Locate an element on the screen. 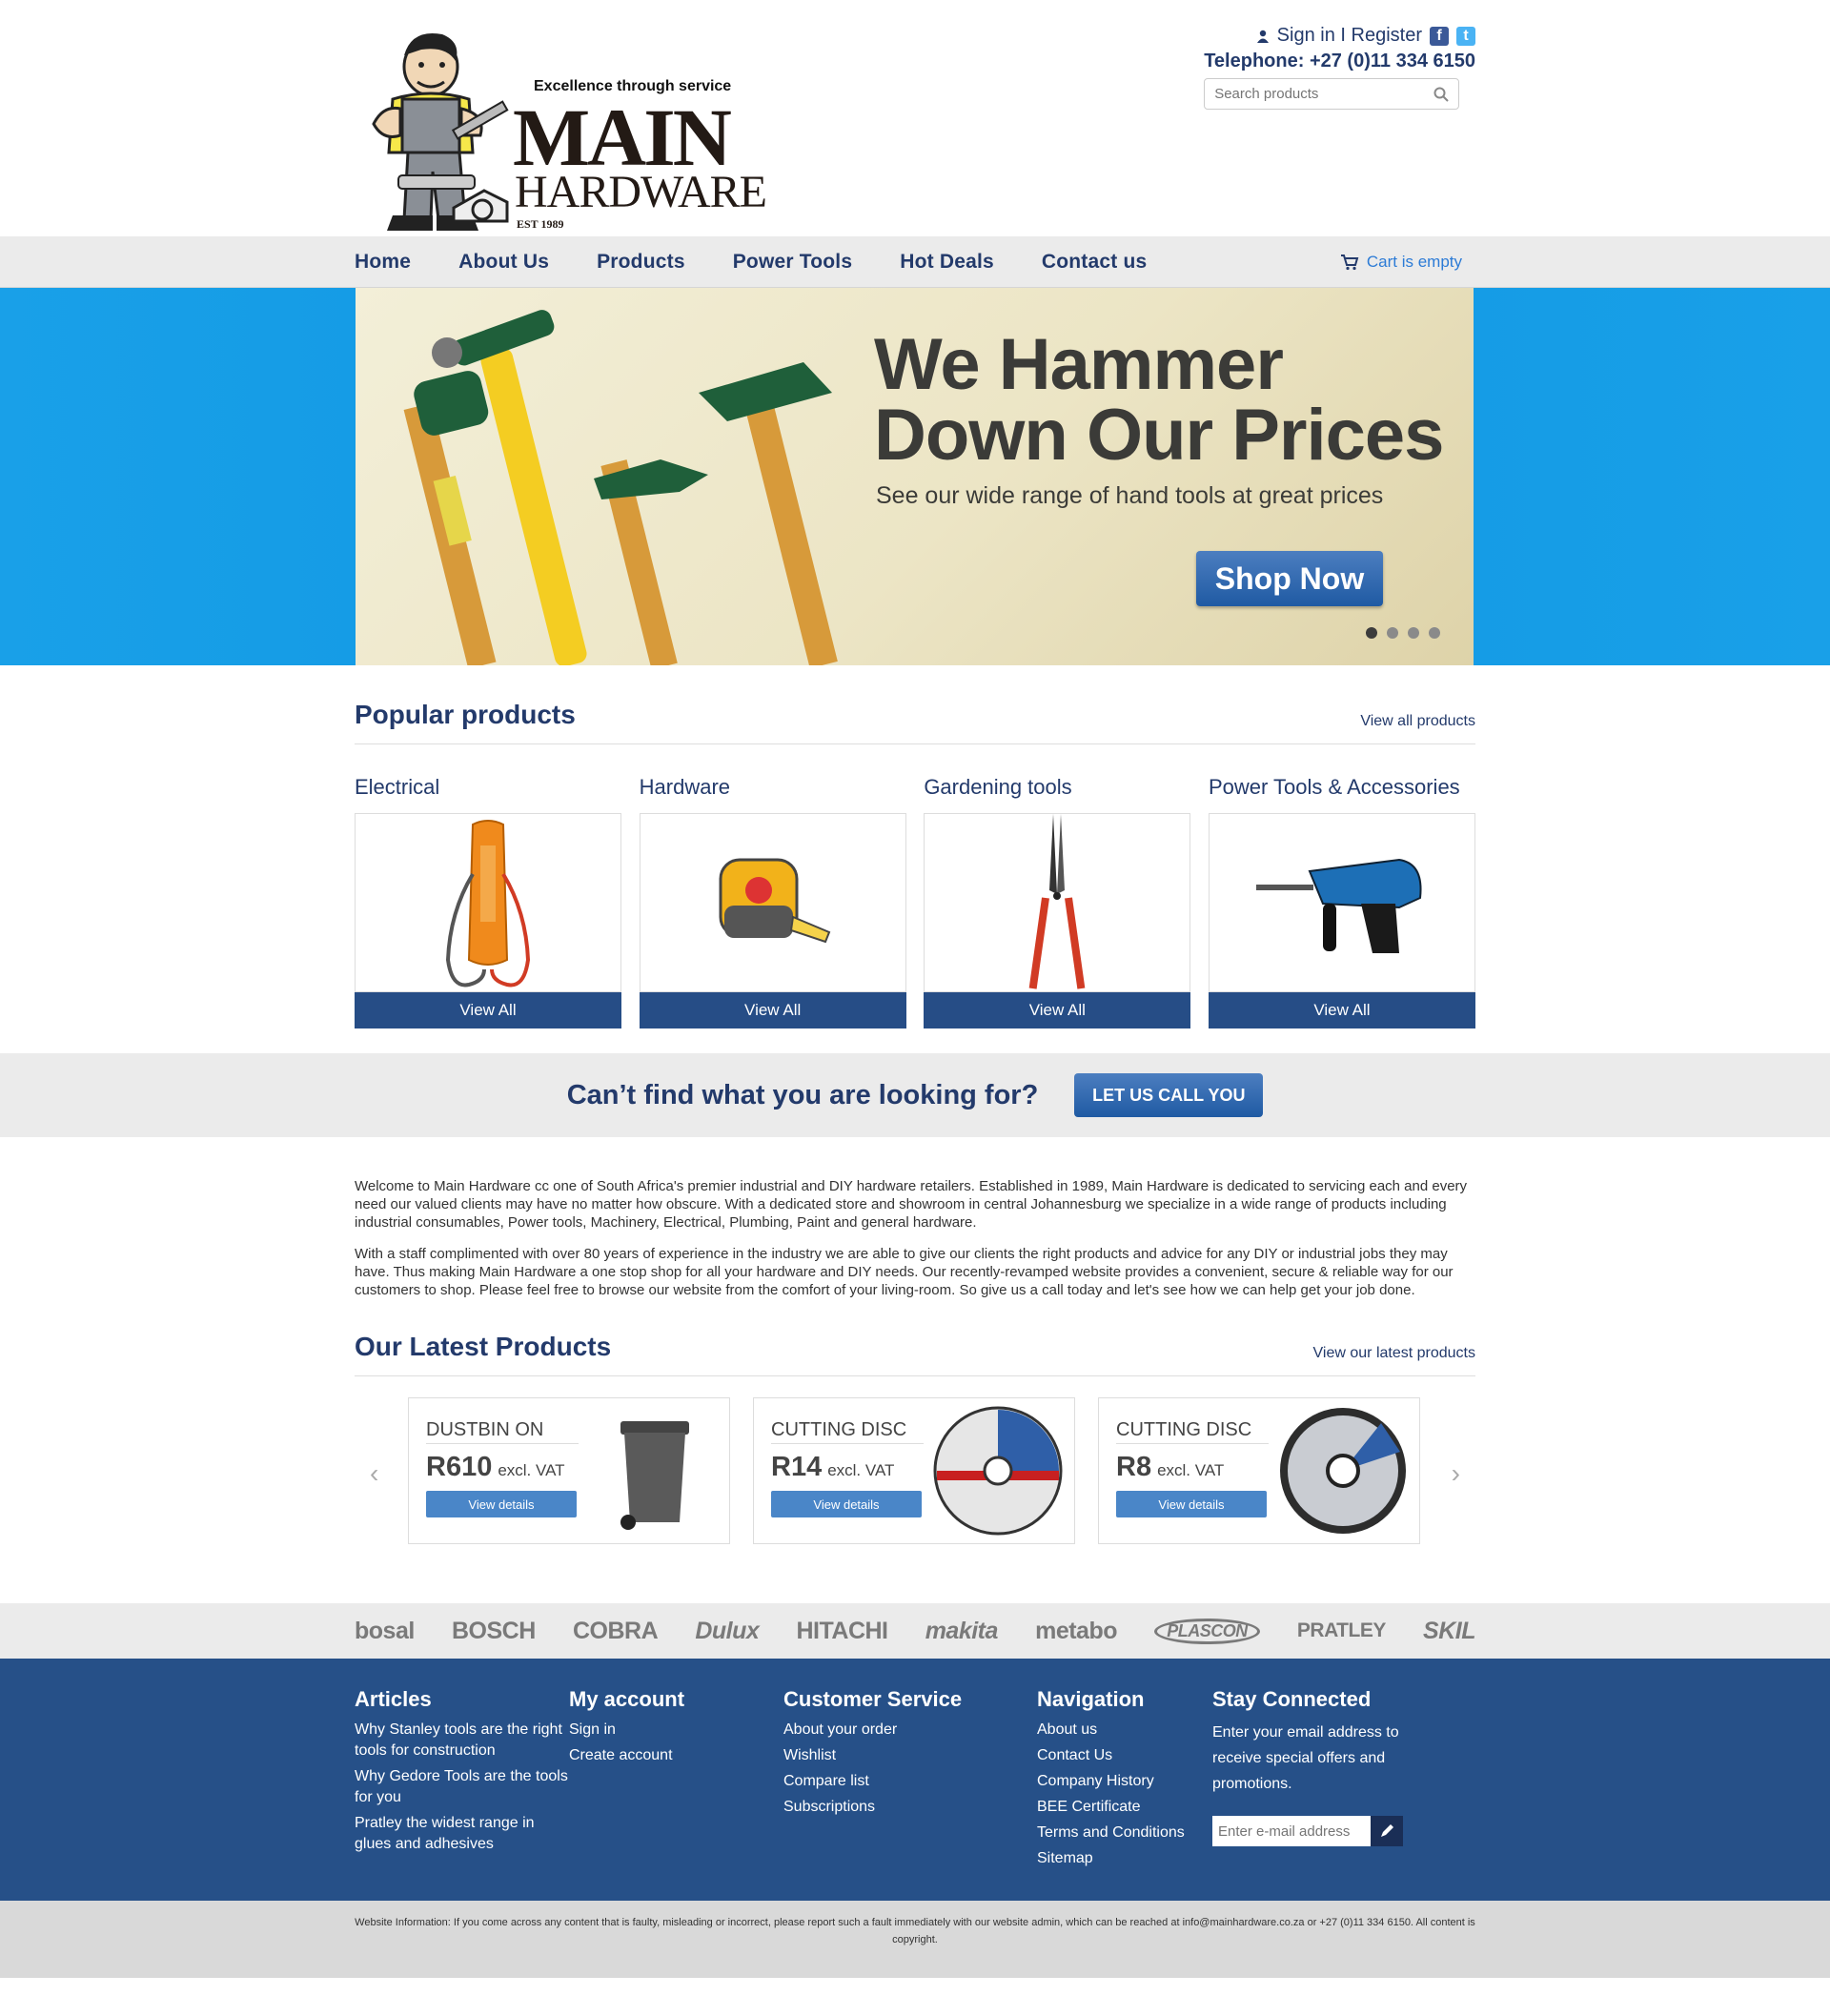 This screenshot has width=1830, height=2016. telephone-number: Telephone: +27 (0)11 334 6150 is located at coordinates (1339, 61).